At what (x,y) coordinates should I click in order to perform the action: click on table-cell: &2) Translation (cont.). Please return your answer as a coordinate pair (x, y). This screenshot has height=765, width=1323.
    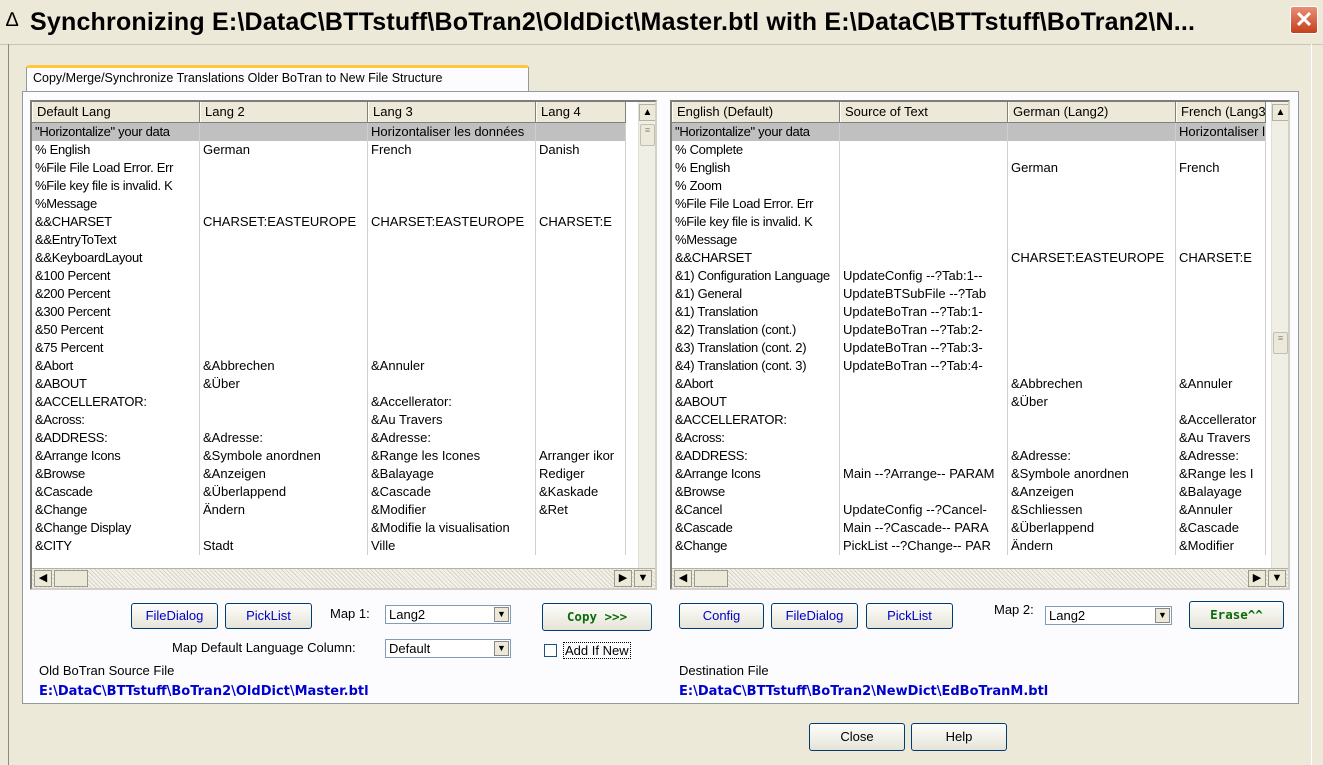
    Looking at the image, I should click on (756, 330).